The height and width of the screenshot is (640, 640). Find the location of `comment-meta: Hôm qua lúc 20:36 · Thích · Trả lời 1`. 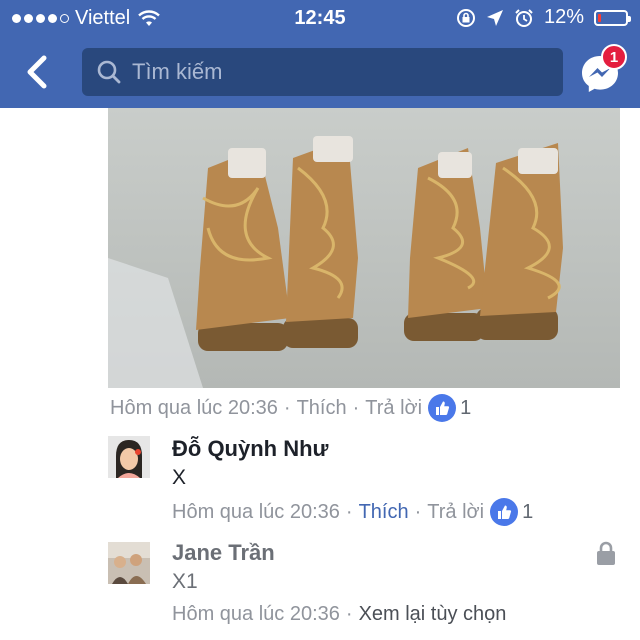

comment-meta: Hôm qua lúc 20:36 · Thích · Trả lời 1 is located at coordinates (352, 512).